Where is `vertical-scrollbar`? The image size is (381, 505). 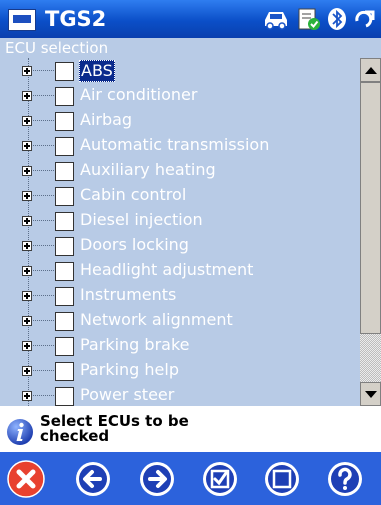 vertical-scrollbar is located at coordinates (370, 232).